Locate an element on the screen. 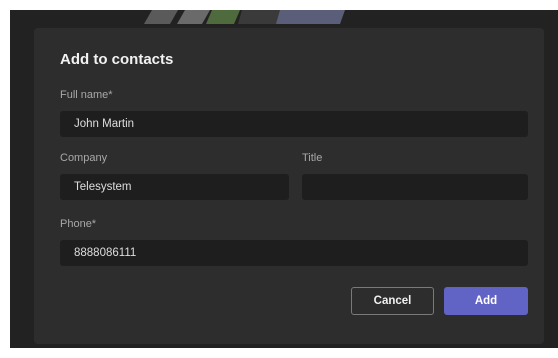 Image resolution: width=558 pixels, height=358 pixels. phone-label: Phone* is located at coordinates (78, 224).